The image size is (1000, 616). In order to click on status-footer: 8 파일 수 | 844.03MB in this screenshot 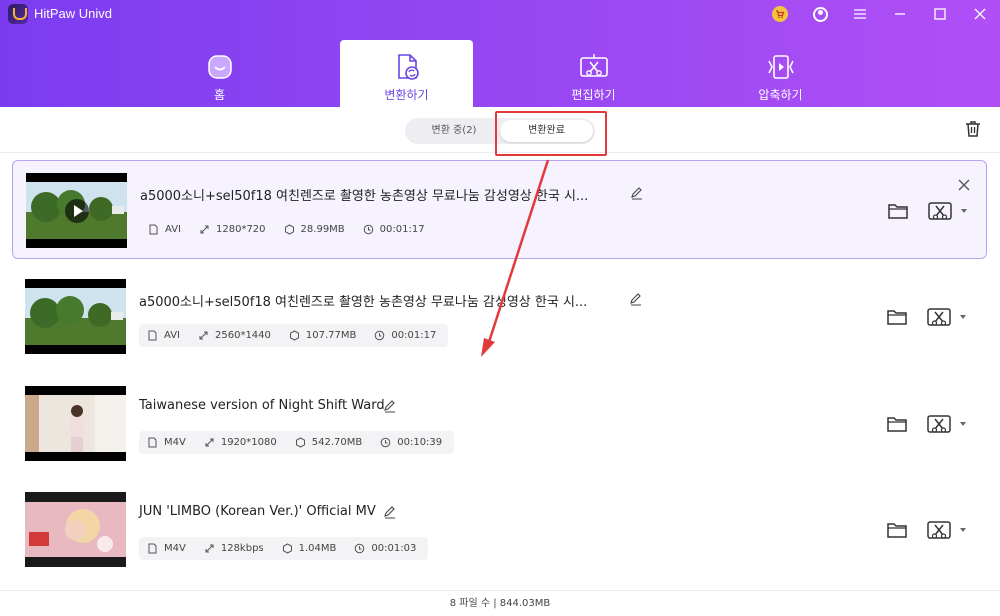, I will do `click(500, 603)`.